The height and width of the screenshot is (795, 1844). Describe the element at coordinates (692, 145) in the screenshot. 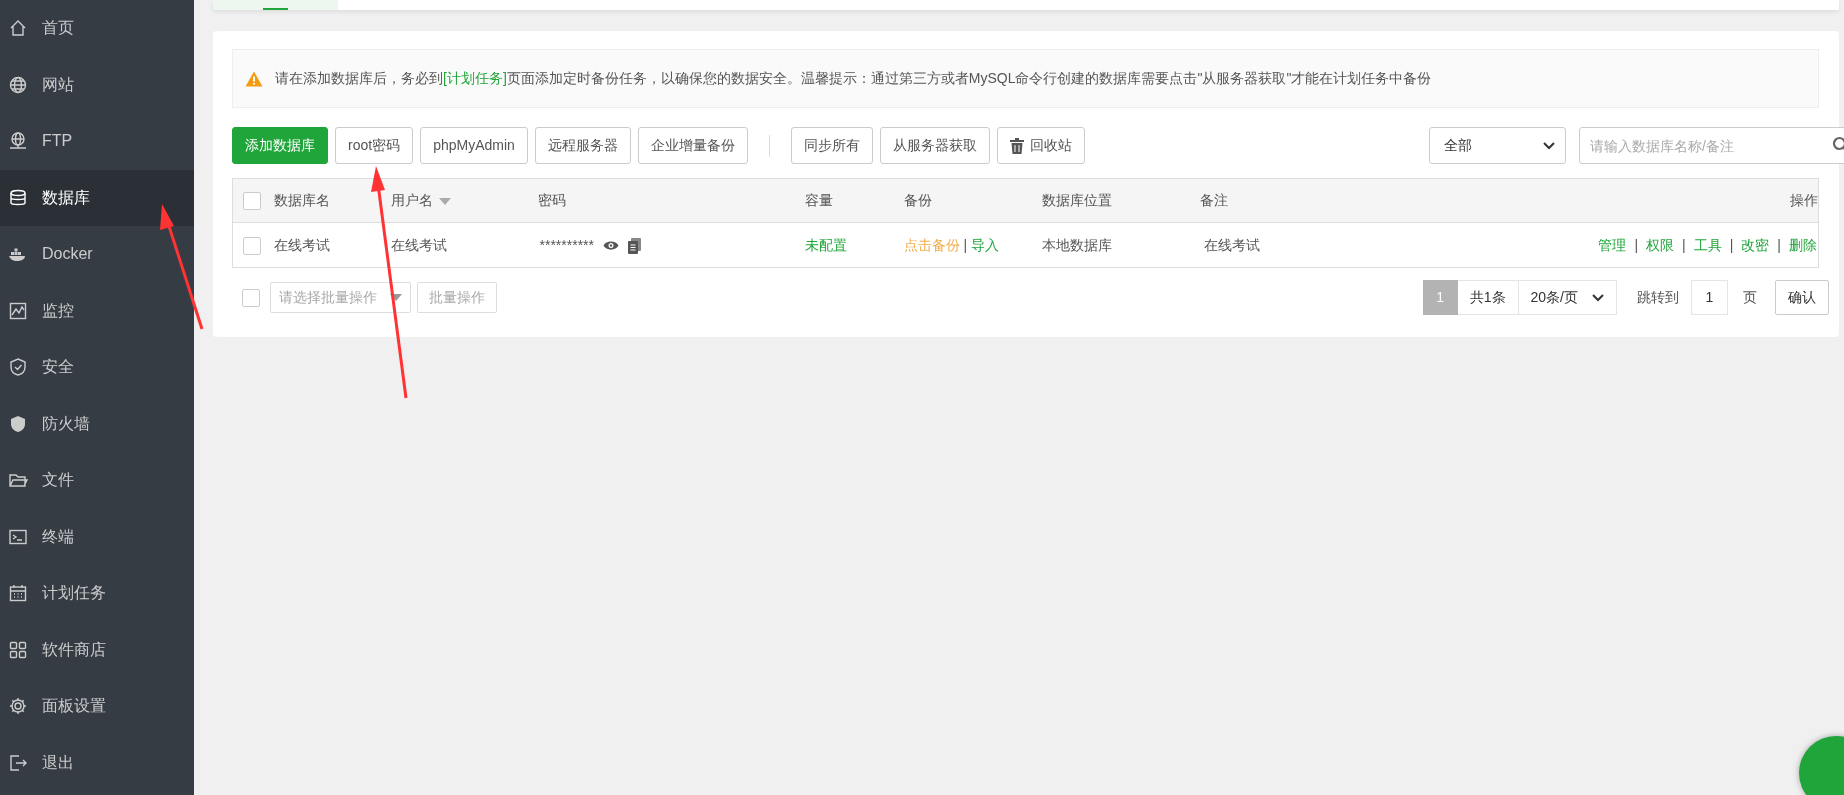

I see `toolbar-button: 企业增量备份` at that location.